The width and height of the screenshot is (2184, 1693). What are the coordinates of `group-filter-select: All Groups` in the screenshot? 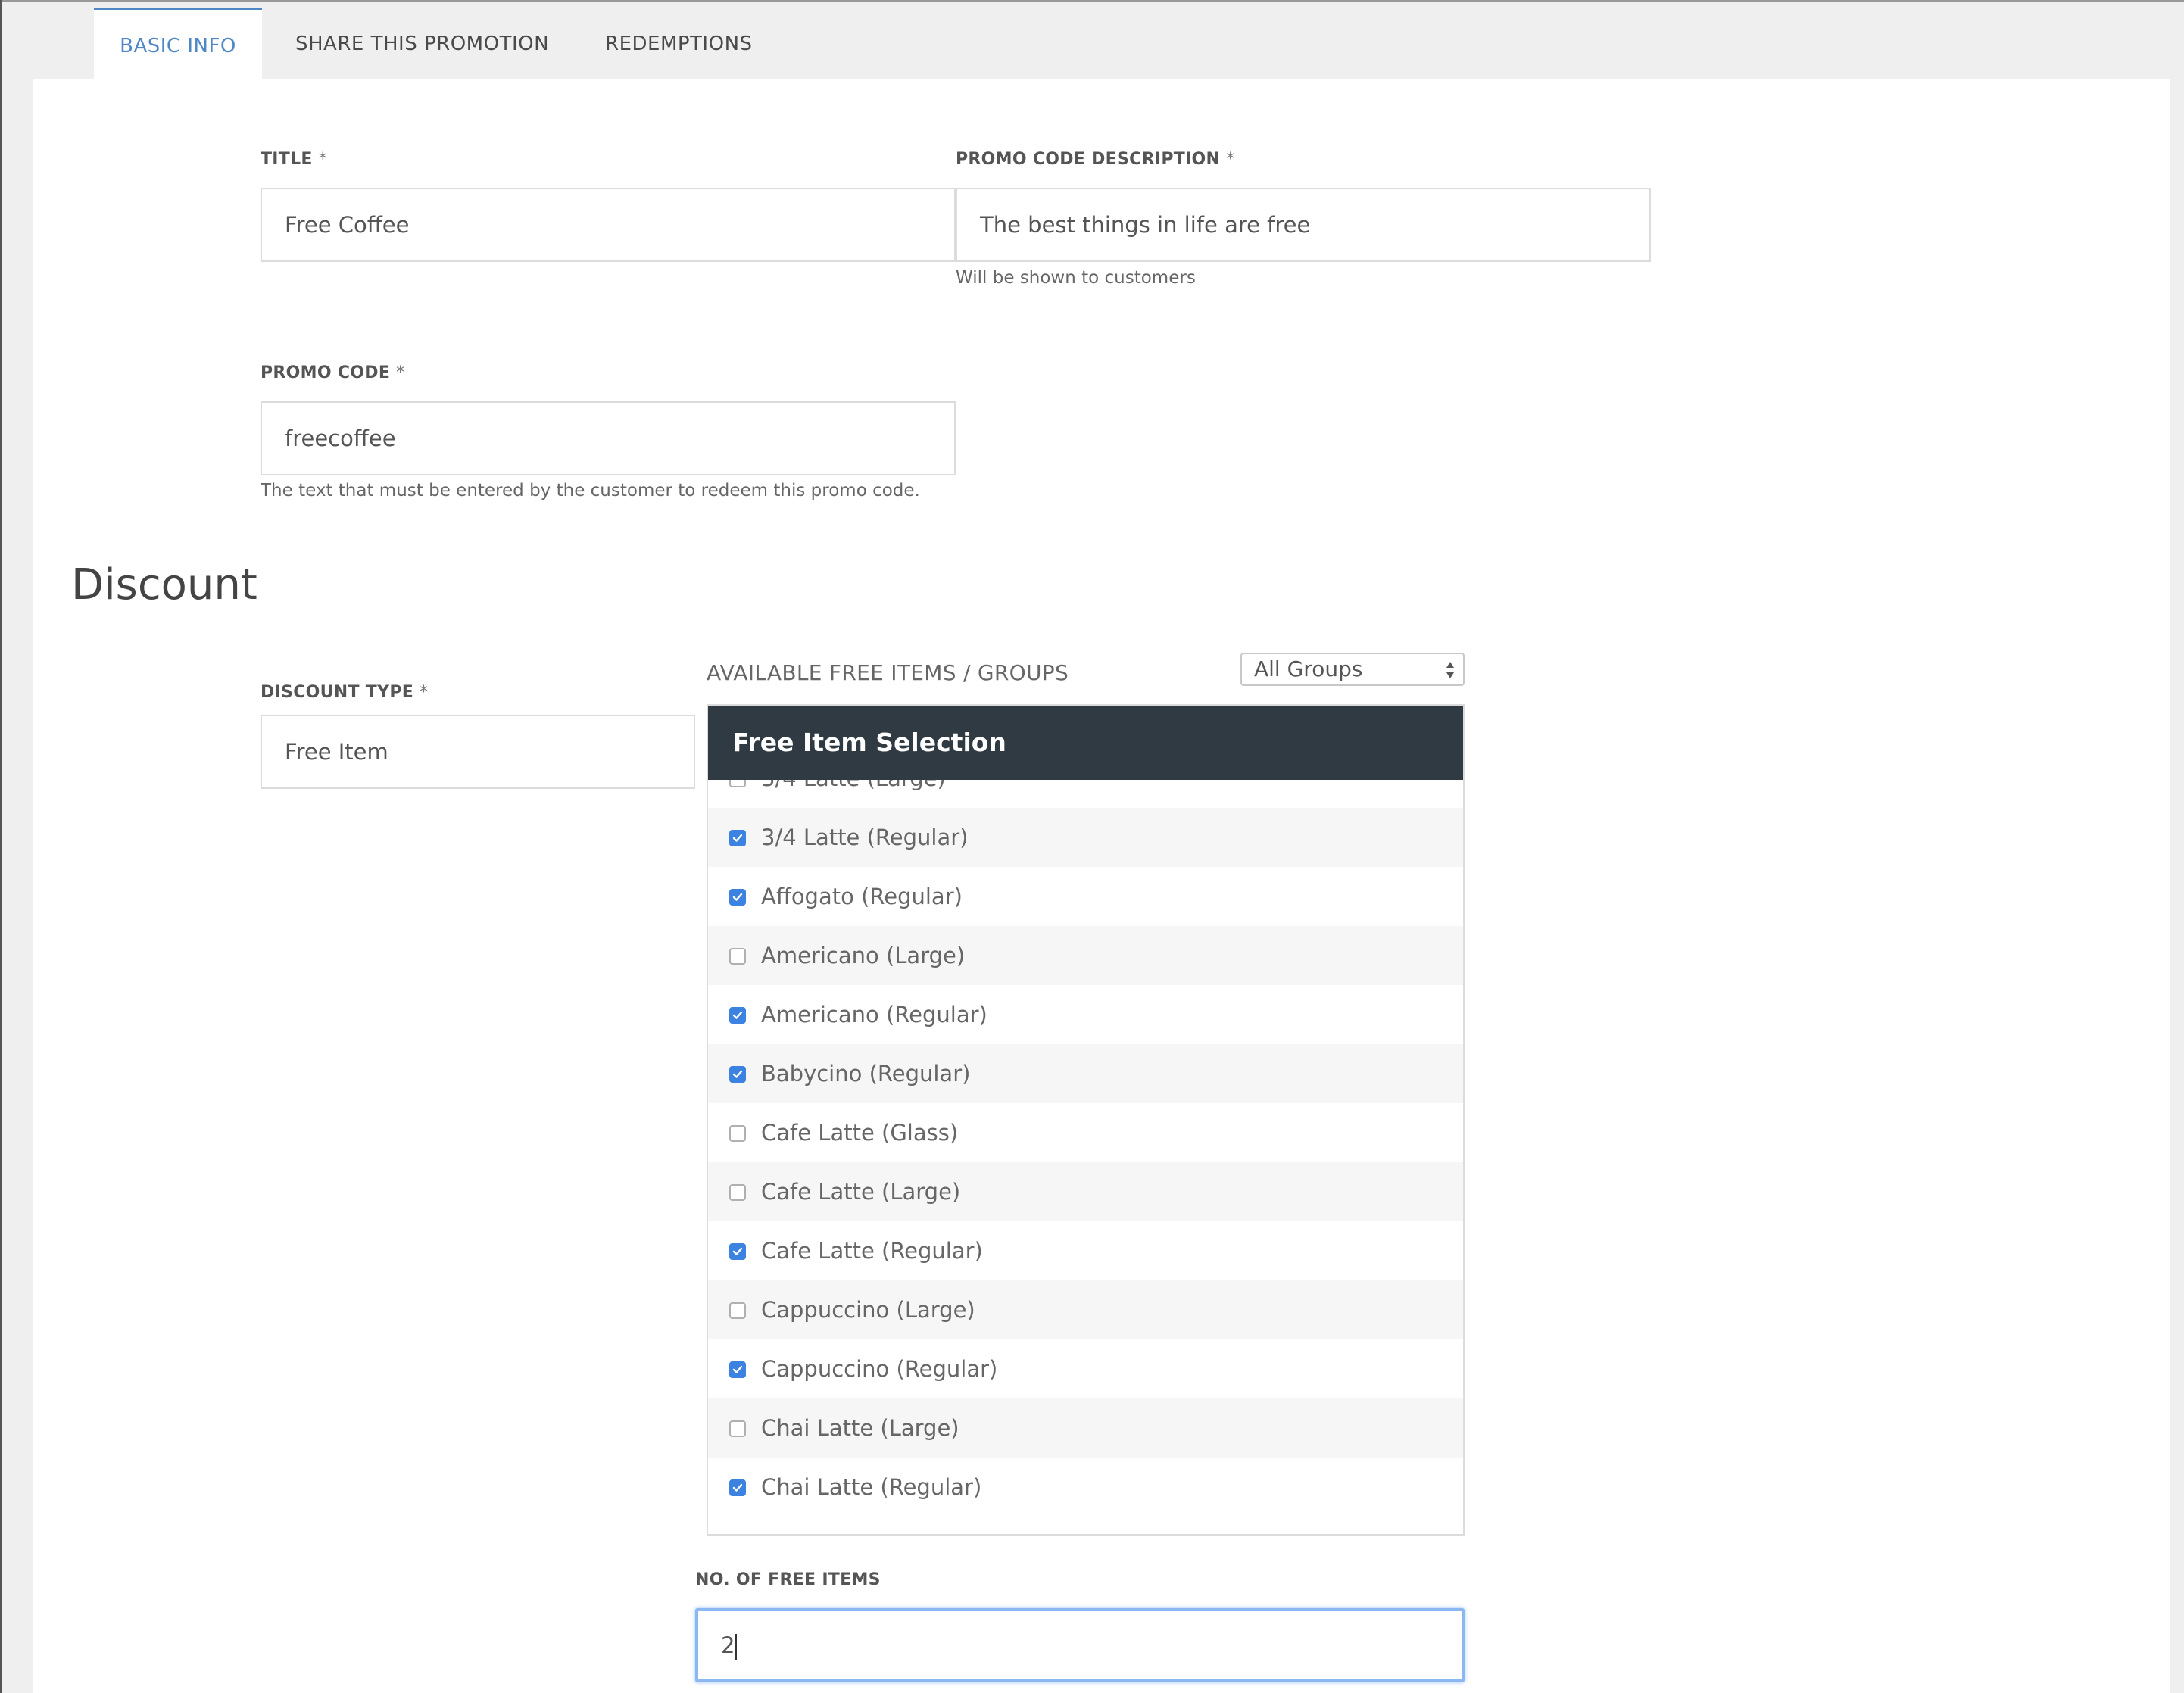 It's located at (1352, 669).